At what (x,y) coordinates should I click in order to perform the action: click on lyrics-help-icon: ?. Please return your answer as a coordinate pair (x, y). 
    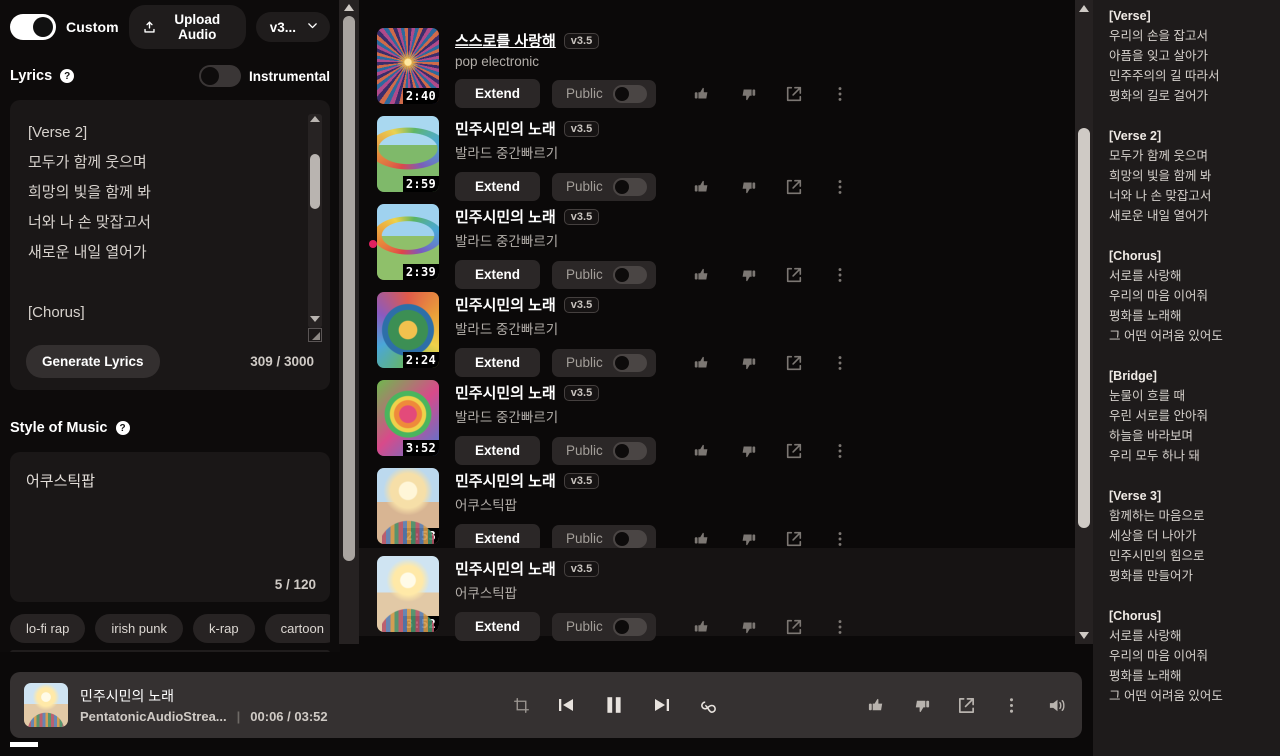
    Looking at the image, I should click on (67, 76).